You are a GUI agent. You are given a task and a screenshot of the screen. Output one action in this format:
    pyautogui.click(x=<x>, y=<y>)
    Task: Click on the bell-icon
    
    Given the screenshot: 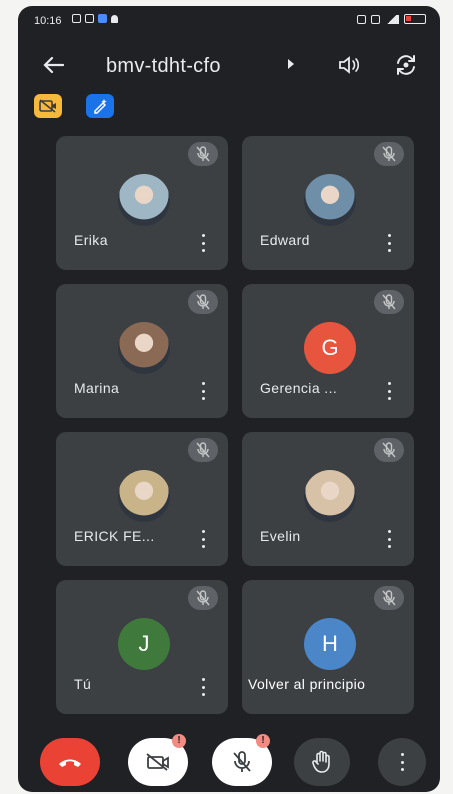 What is the action you would take?
    pyautogui.click(x=114, y=18)
    